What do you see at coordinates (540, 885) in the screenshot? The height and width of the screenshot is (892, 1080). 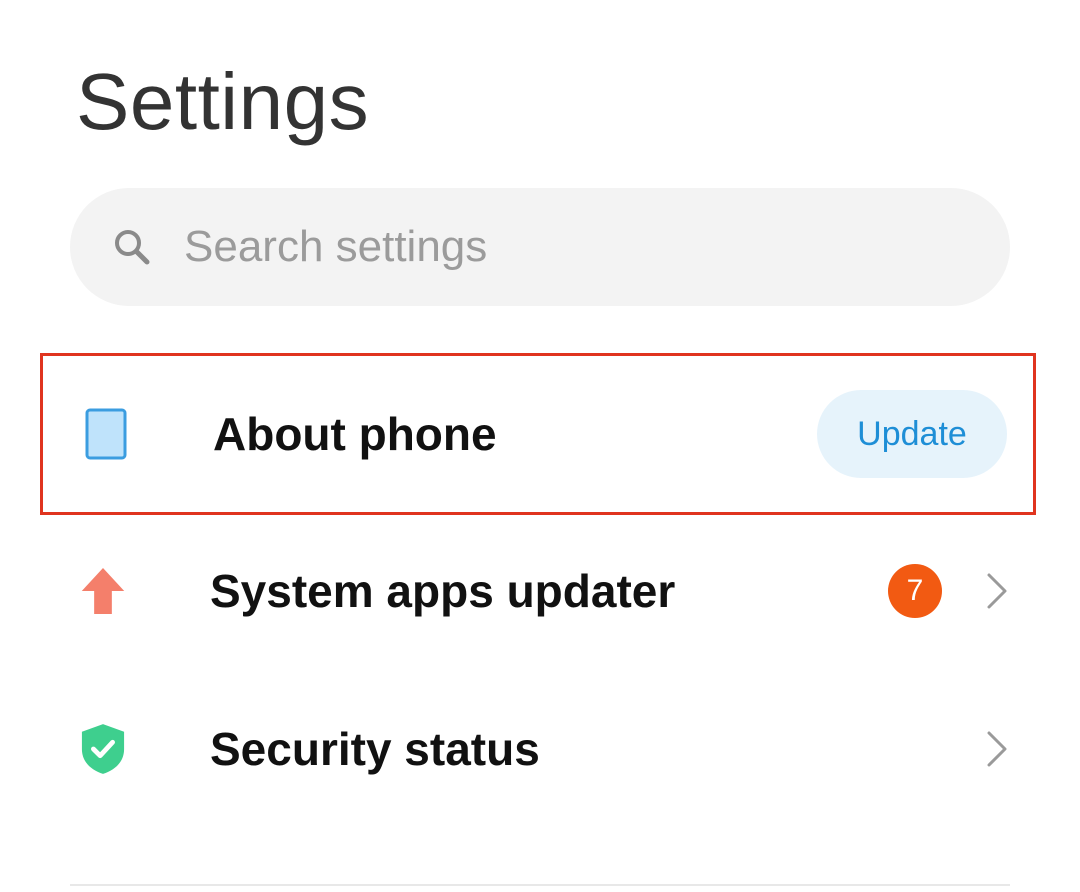 I see `divider` at bounding box center [540, 885].